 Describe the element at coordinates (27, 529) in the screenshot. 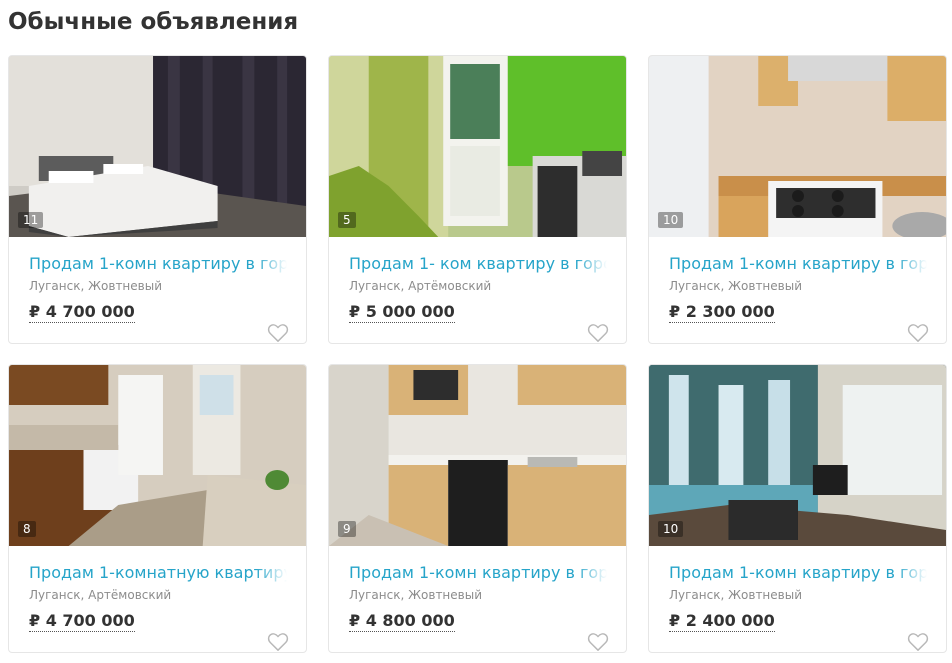

I see `photo-count: 8` at that location.